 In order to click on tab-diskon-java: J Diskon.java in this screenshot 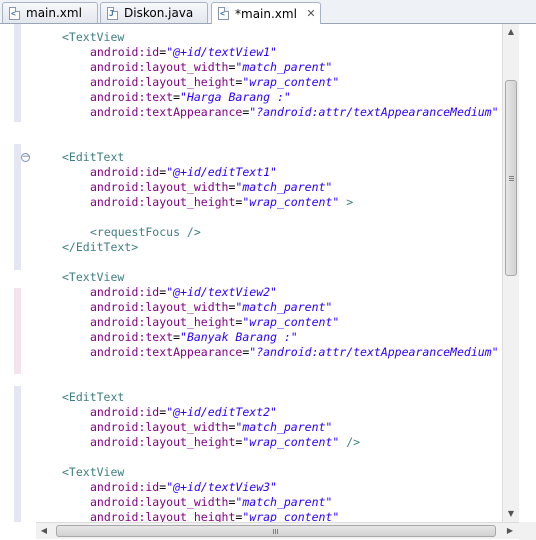, I will do `click(154, 12)`.